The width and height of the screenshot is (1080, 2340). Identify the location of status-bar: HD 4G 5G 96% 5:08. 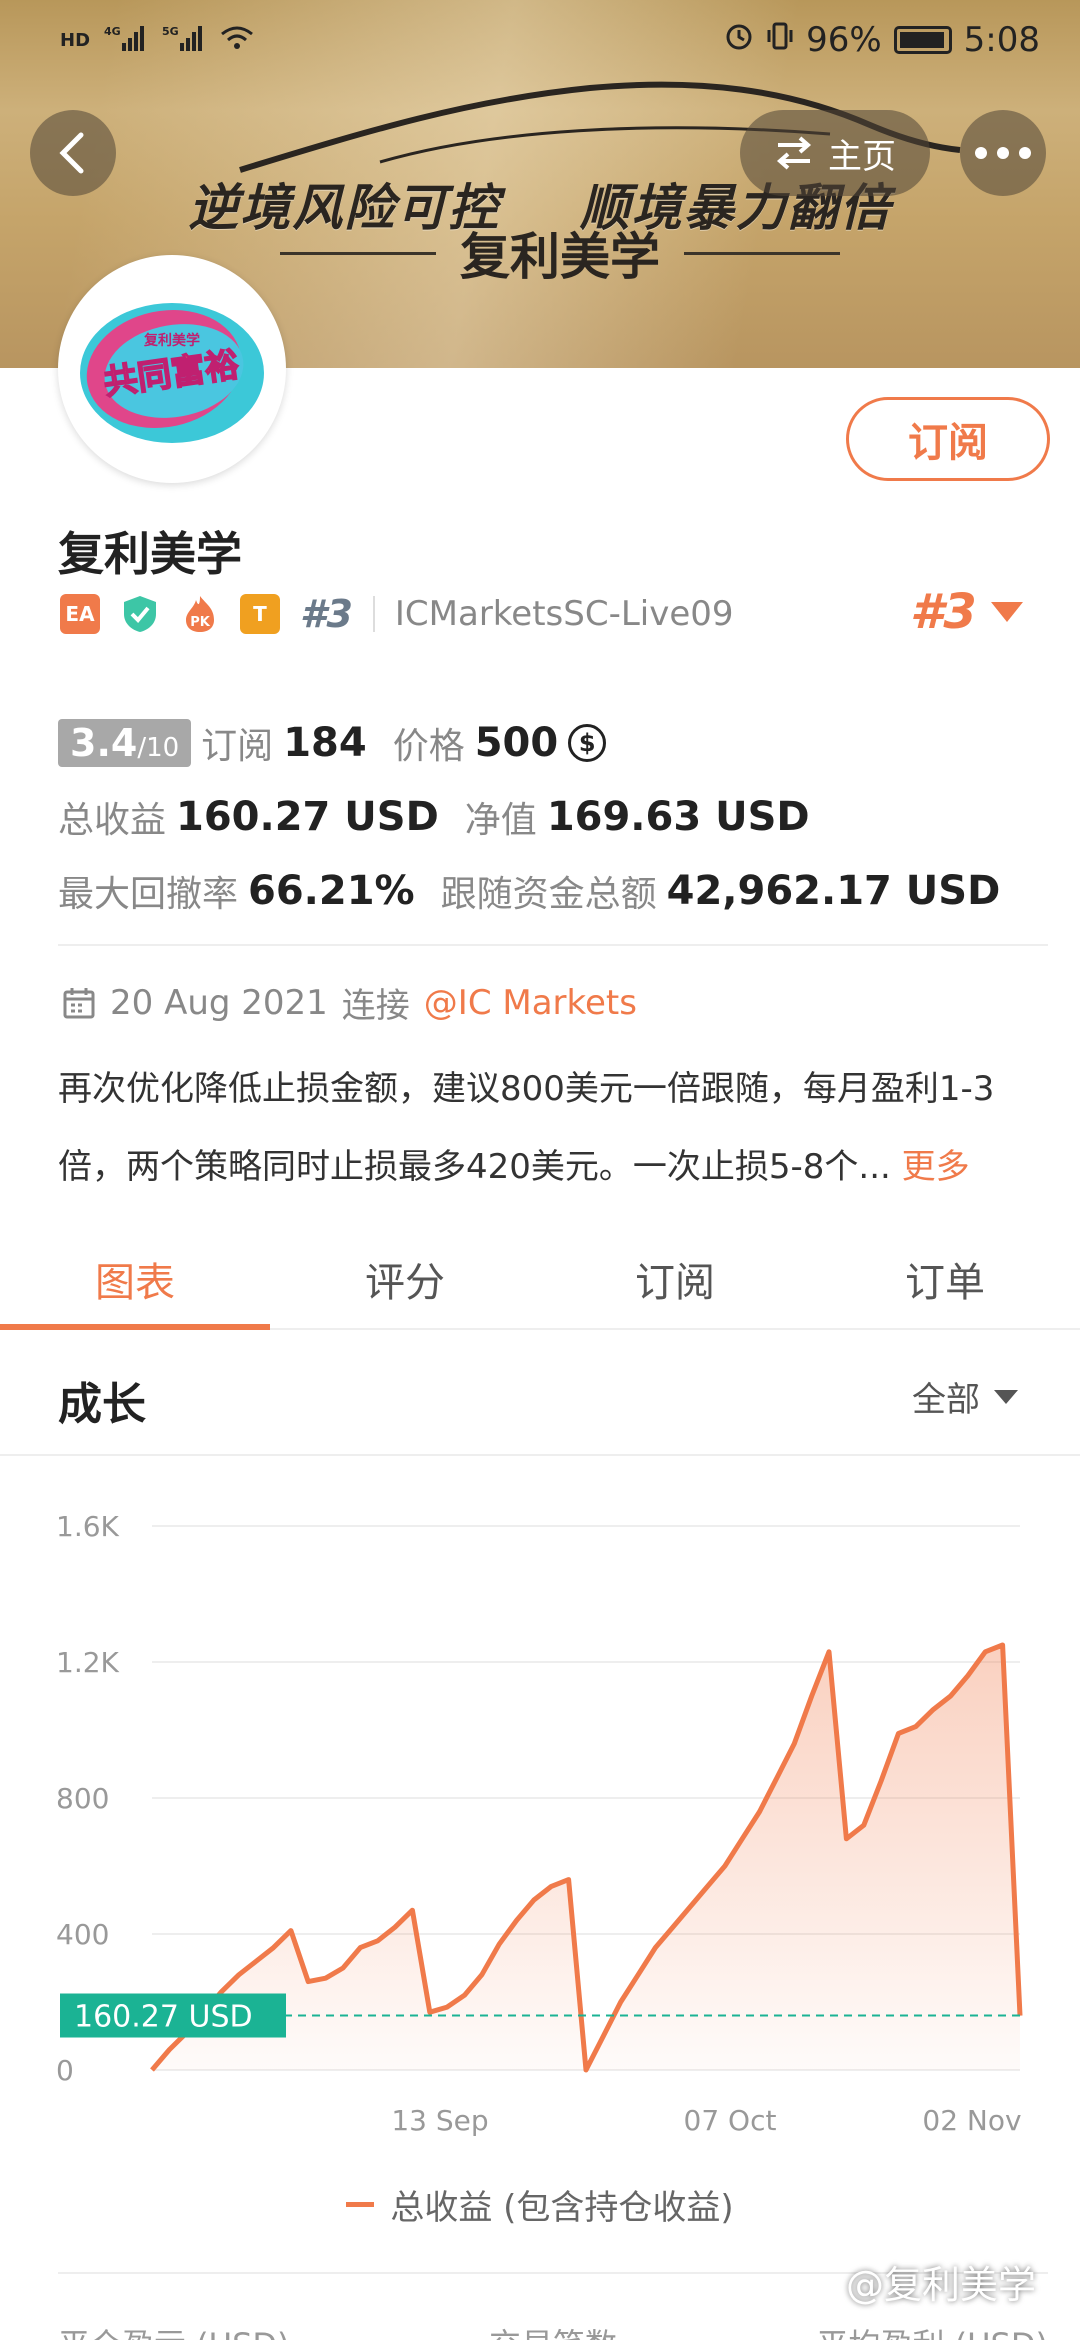
(540, 40).